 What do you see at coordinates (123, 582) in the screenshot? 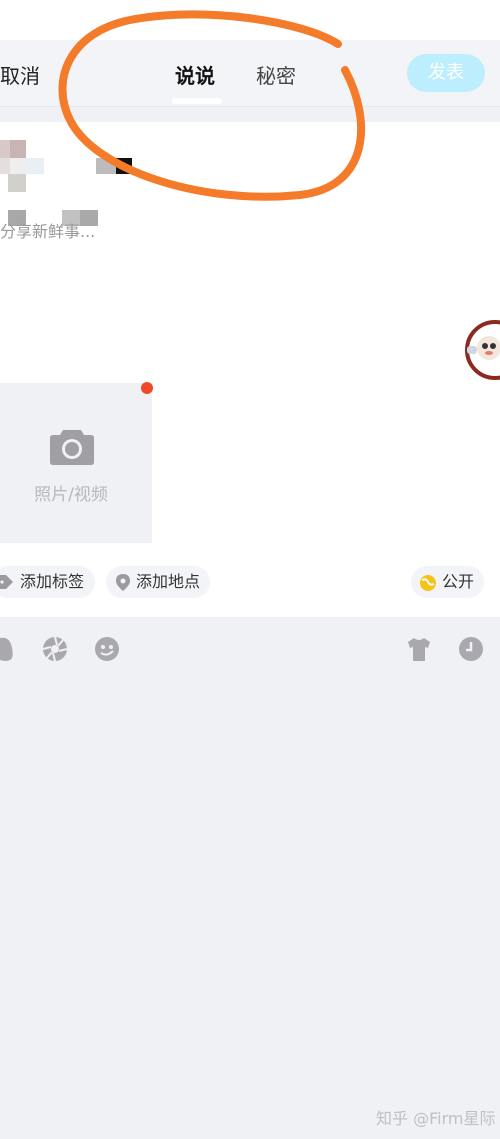
I see `location-pin-icon` at bounding box center [123, 582].